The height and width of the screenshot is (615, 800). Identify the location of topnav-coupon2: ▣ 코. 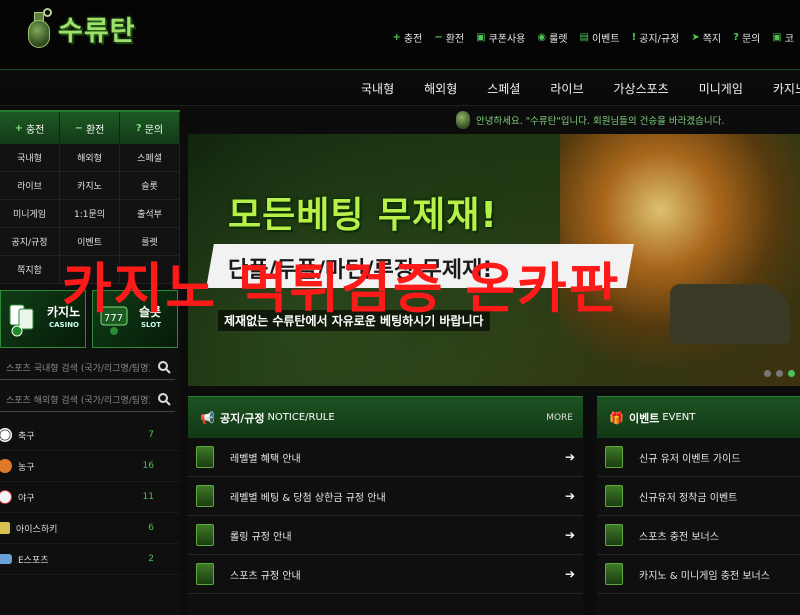
(783, 37).